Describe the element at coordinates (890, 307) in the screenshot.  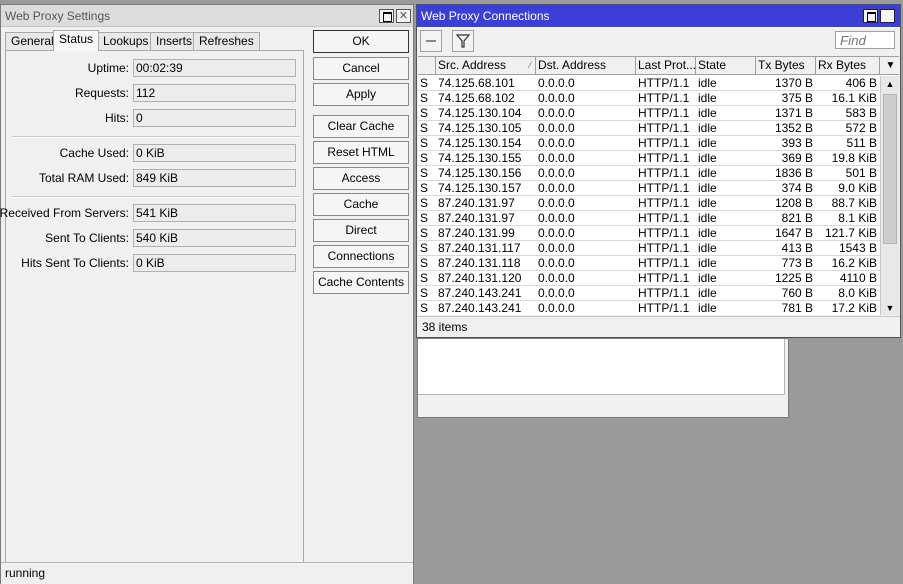
I see `scroll-down-icon: ▼` at that location.